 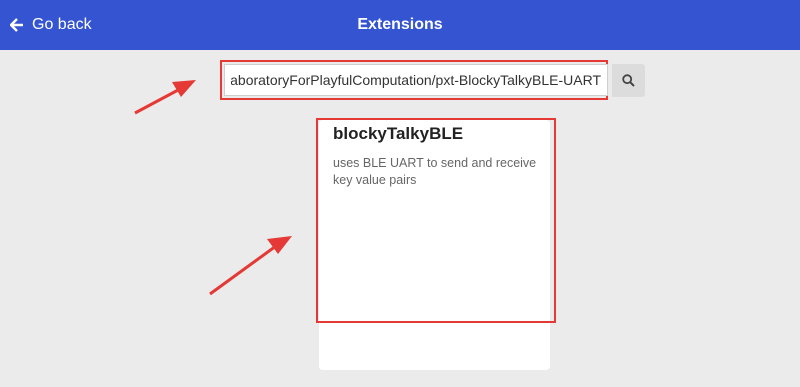 What do you see at coordinates (213, 188) in the screenshot?
I see `annotation-arrows` at bounding box center [213, 188].